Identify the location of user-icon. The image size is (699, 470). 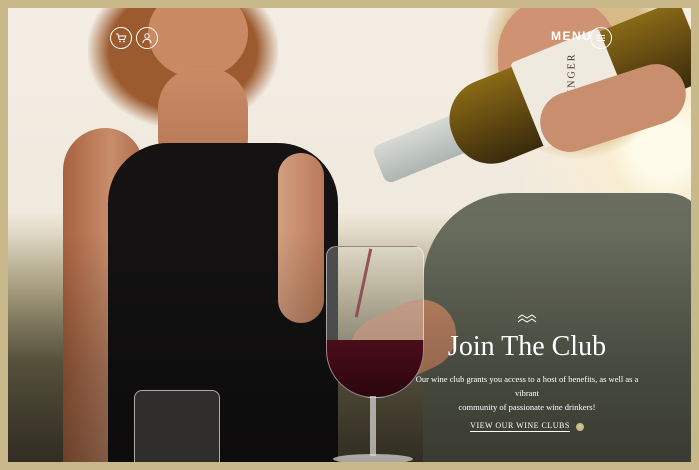
(147, 38).